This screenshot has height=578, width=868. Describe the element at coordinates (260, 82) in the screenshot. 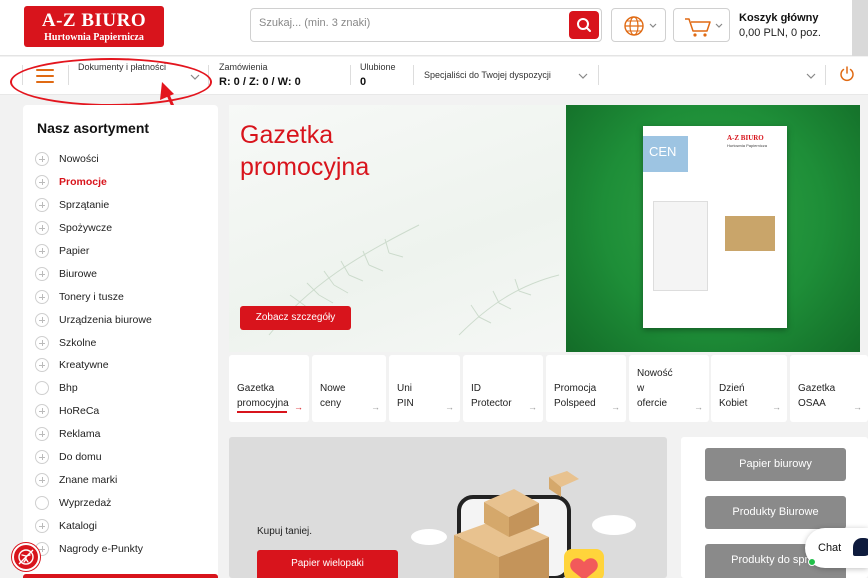

I see `orders-value: R: 0 / Z: 0 / W: 0` at that location.